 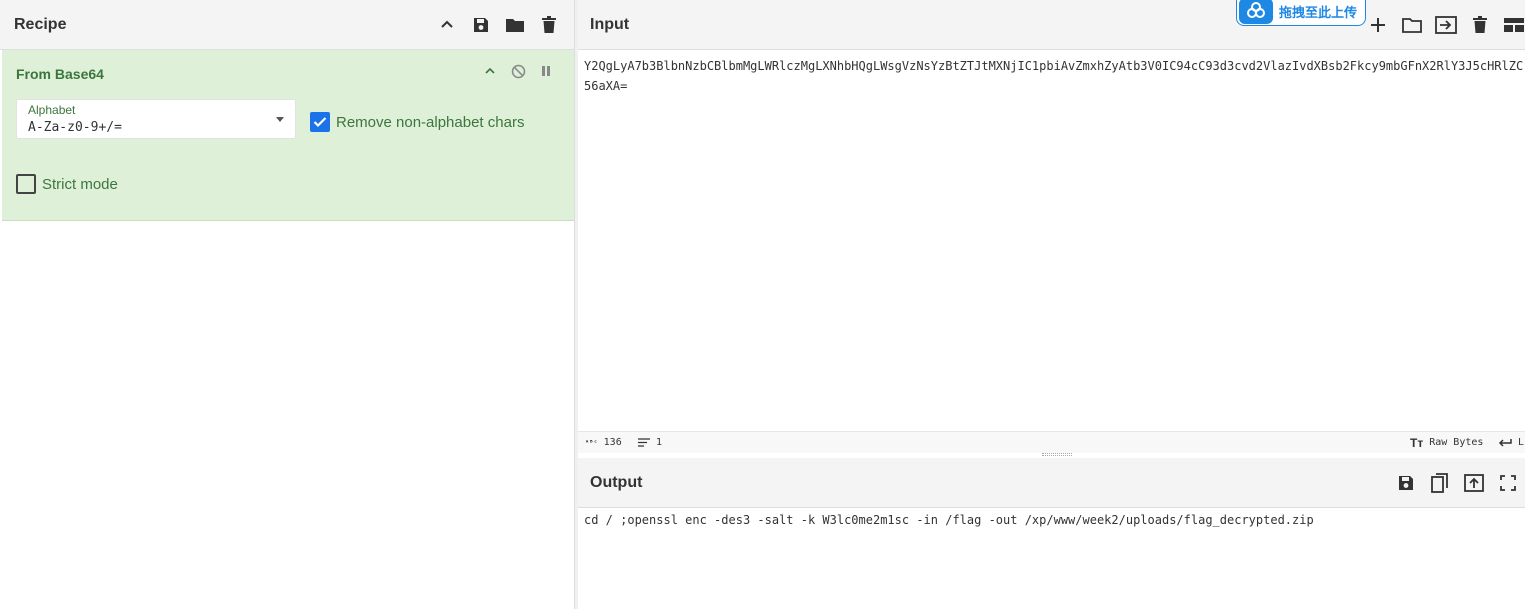 I want to click on operation-controls, so click(x=518, y=71).